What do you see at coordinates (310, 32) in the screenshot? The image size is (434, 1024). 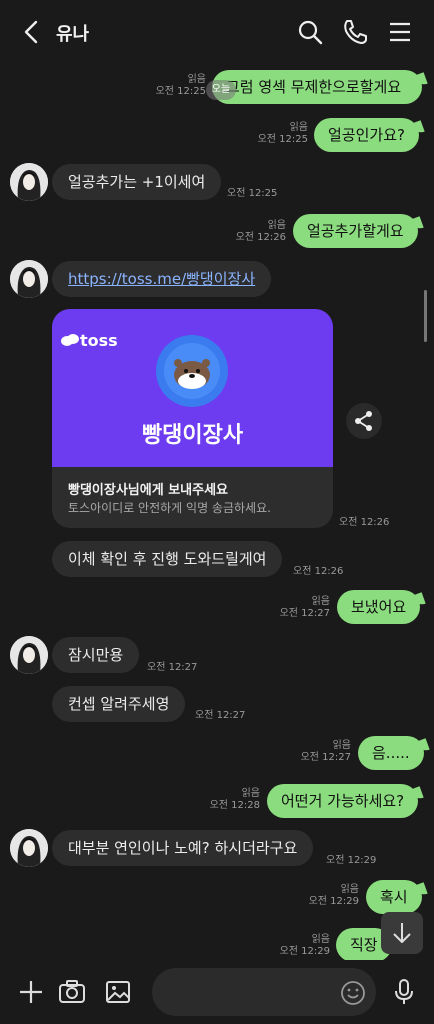 I see `search-icon` at bounding box center [310, 32].